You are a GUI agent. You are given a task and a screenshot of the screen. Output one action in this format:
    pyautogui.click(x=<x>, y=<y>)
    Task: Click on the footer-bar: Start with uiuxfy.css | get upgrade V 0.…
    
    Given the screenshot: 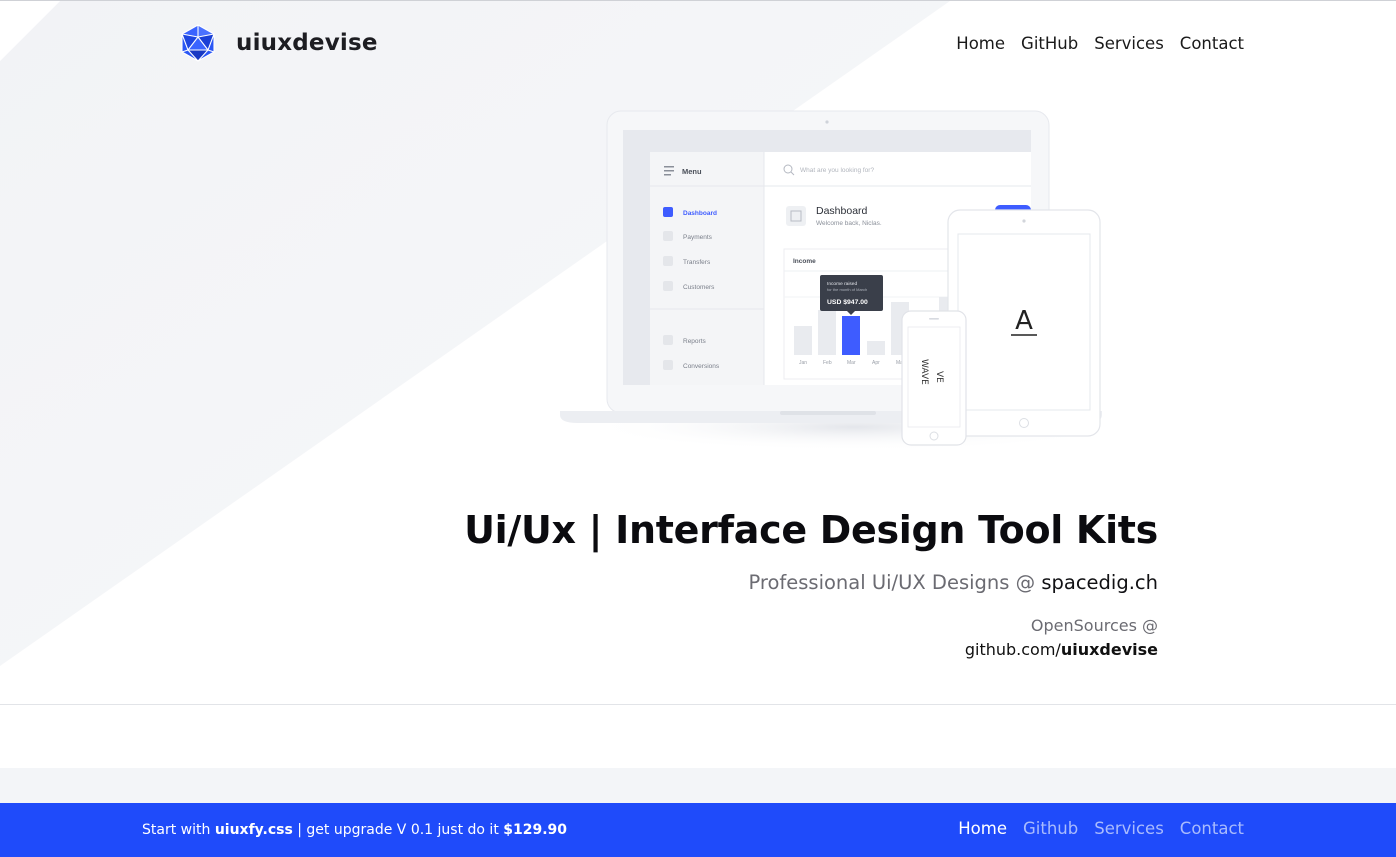 What is the action you would take?
    pyautogui.click(x=698, y=830)
    